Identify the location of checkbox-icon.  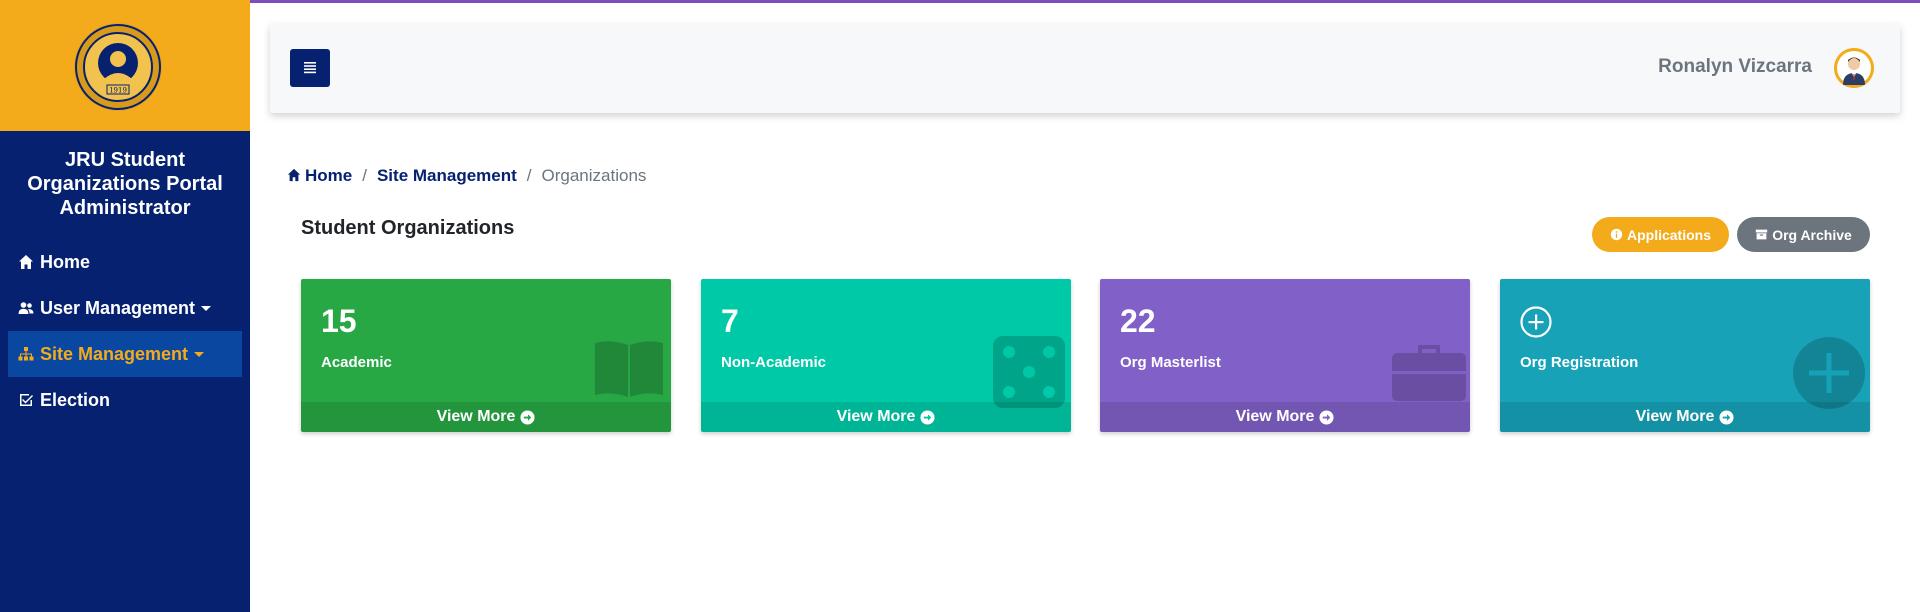
(28, 400).